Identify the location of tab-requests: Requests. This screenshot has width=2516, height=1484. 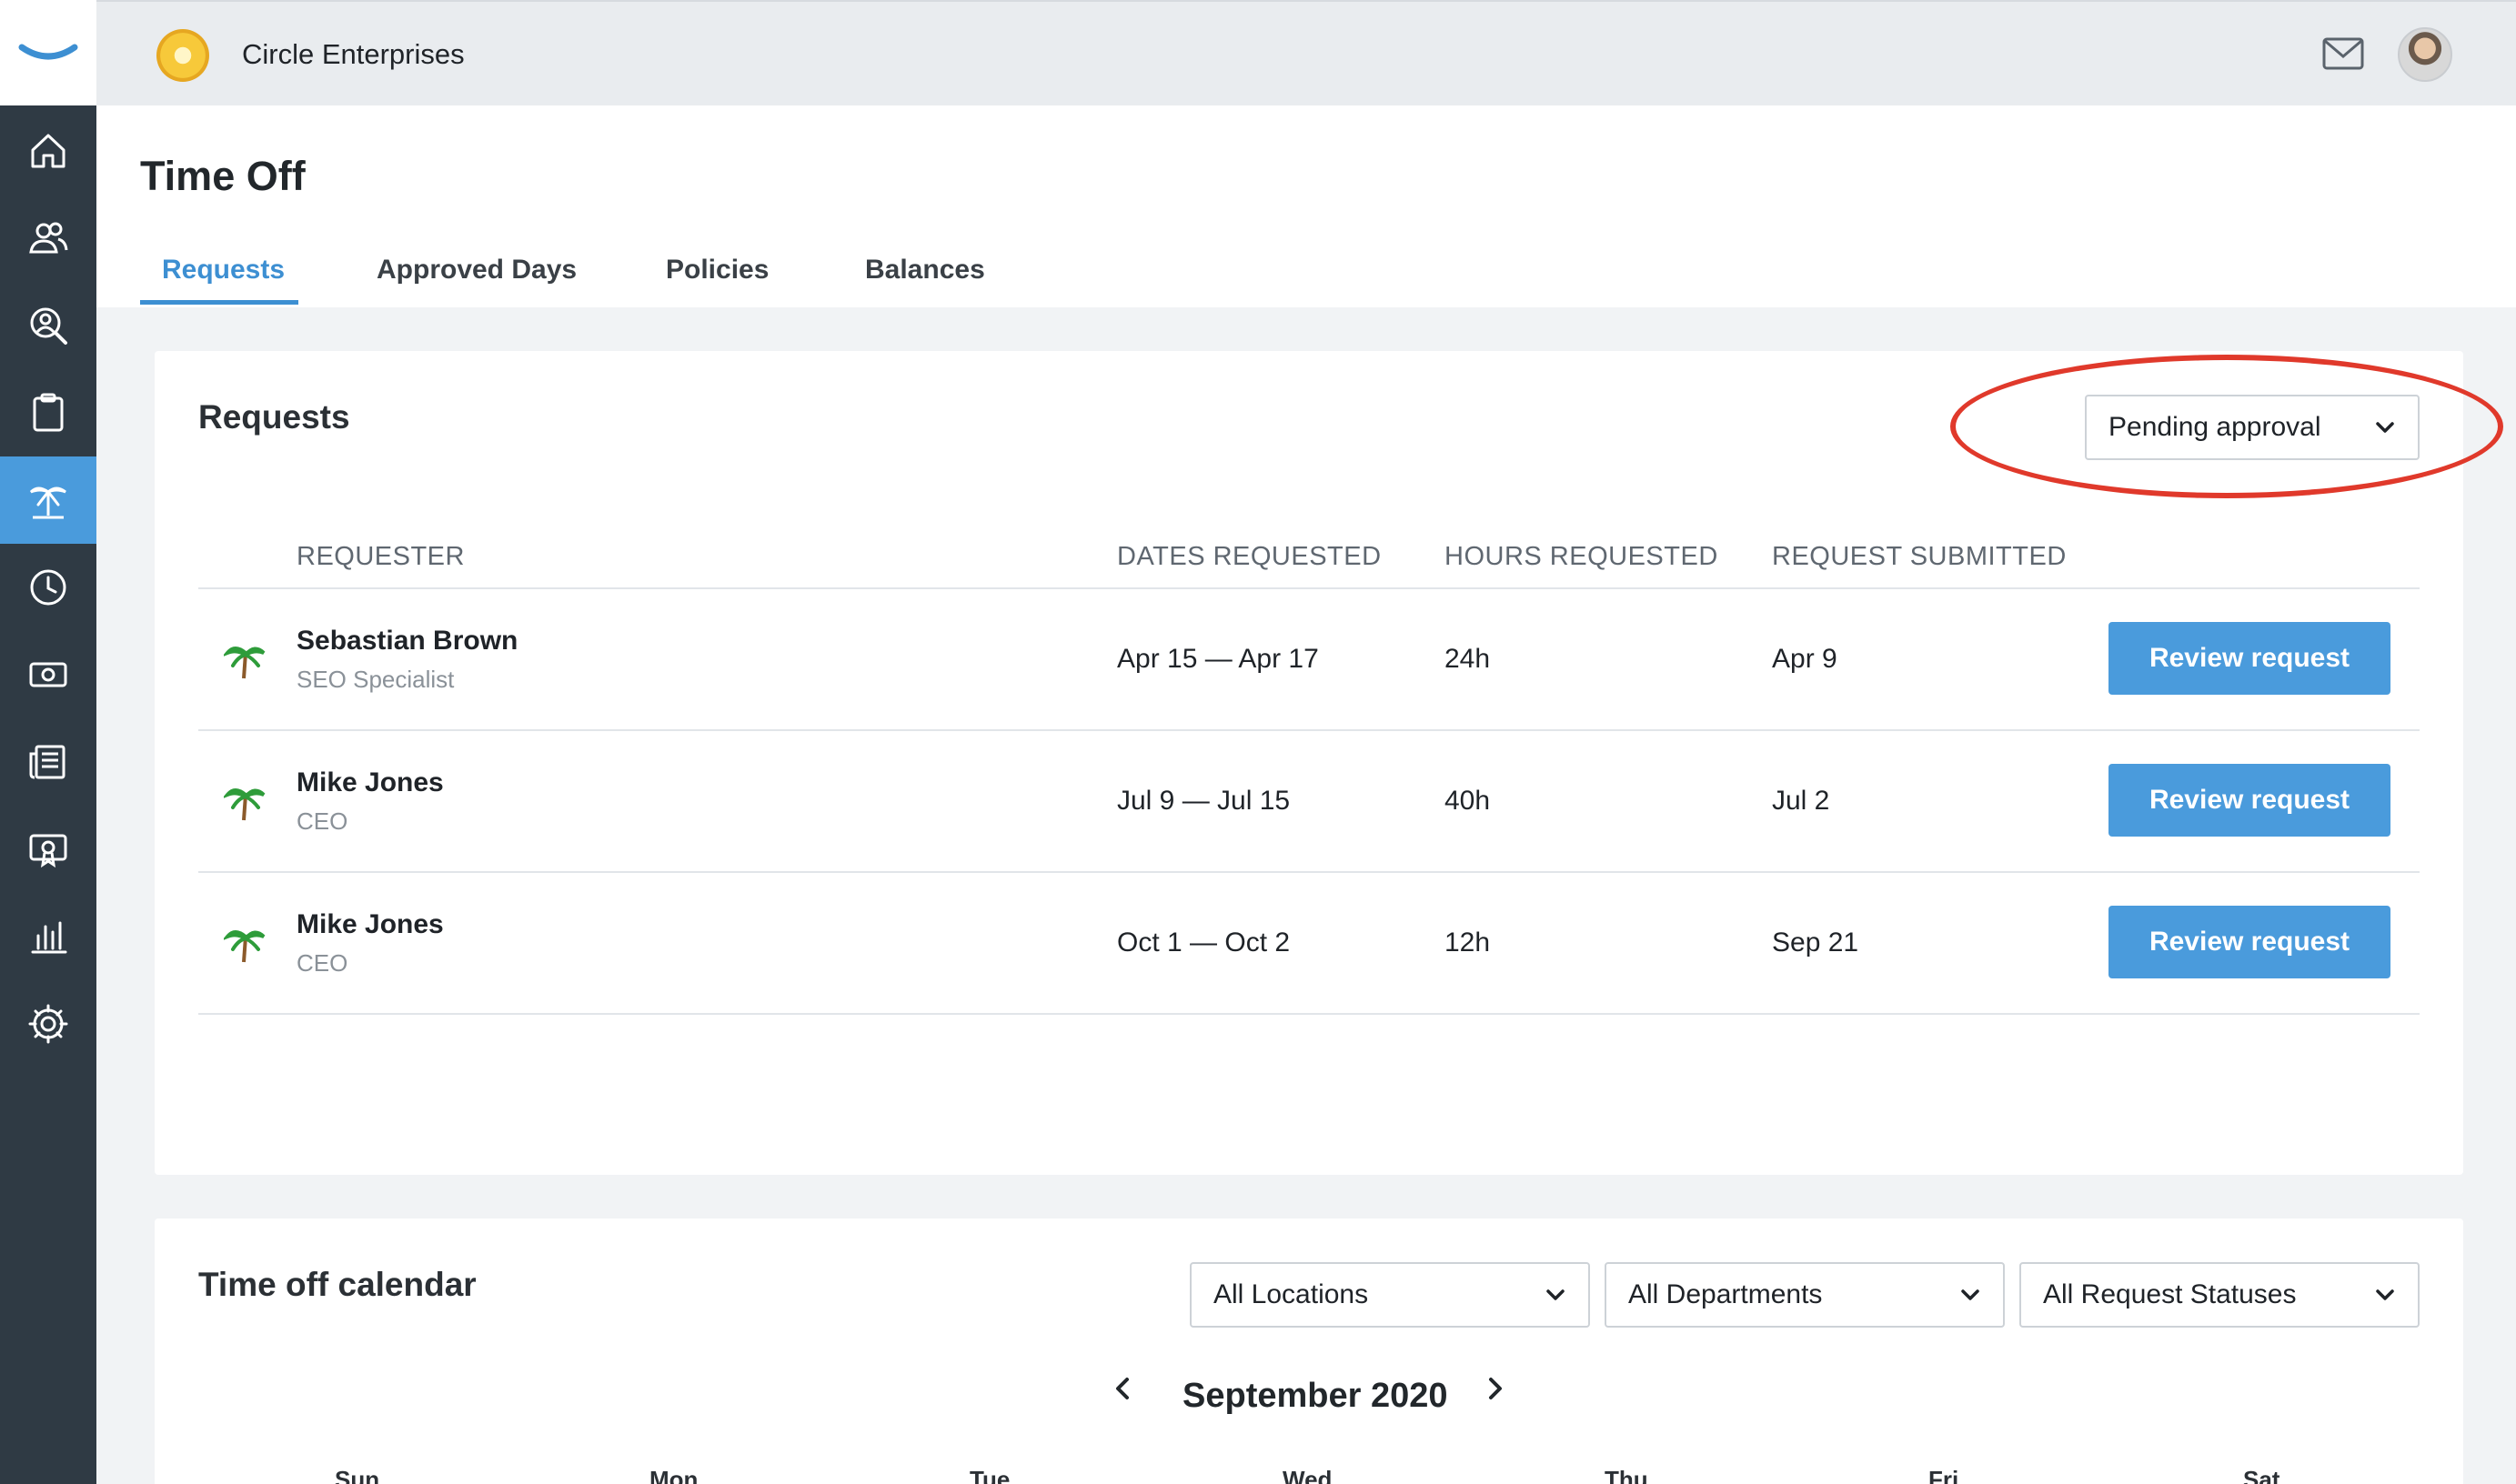
(223, 270).